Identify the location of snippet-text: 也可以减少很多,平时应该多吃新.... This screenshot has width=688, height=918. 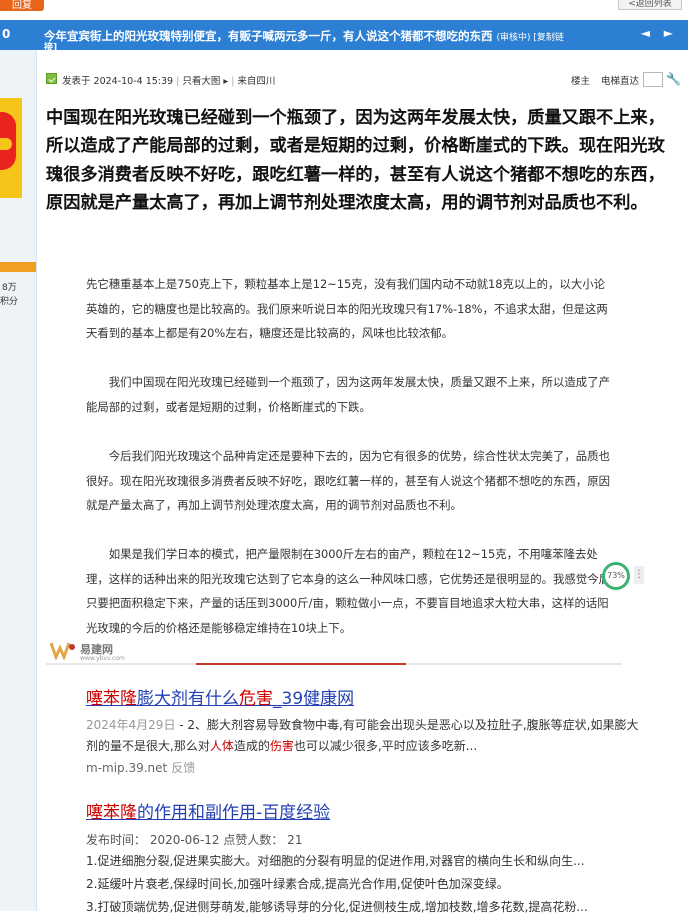
(385, 746).